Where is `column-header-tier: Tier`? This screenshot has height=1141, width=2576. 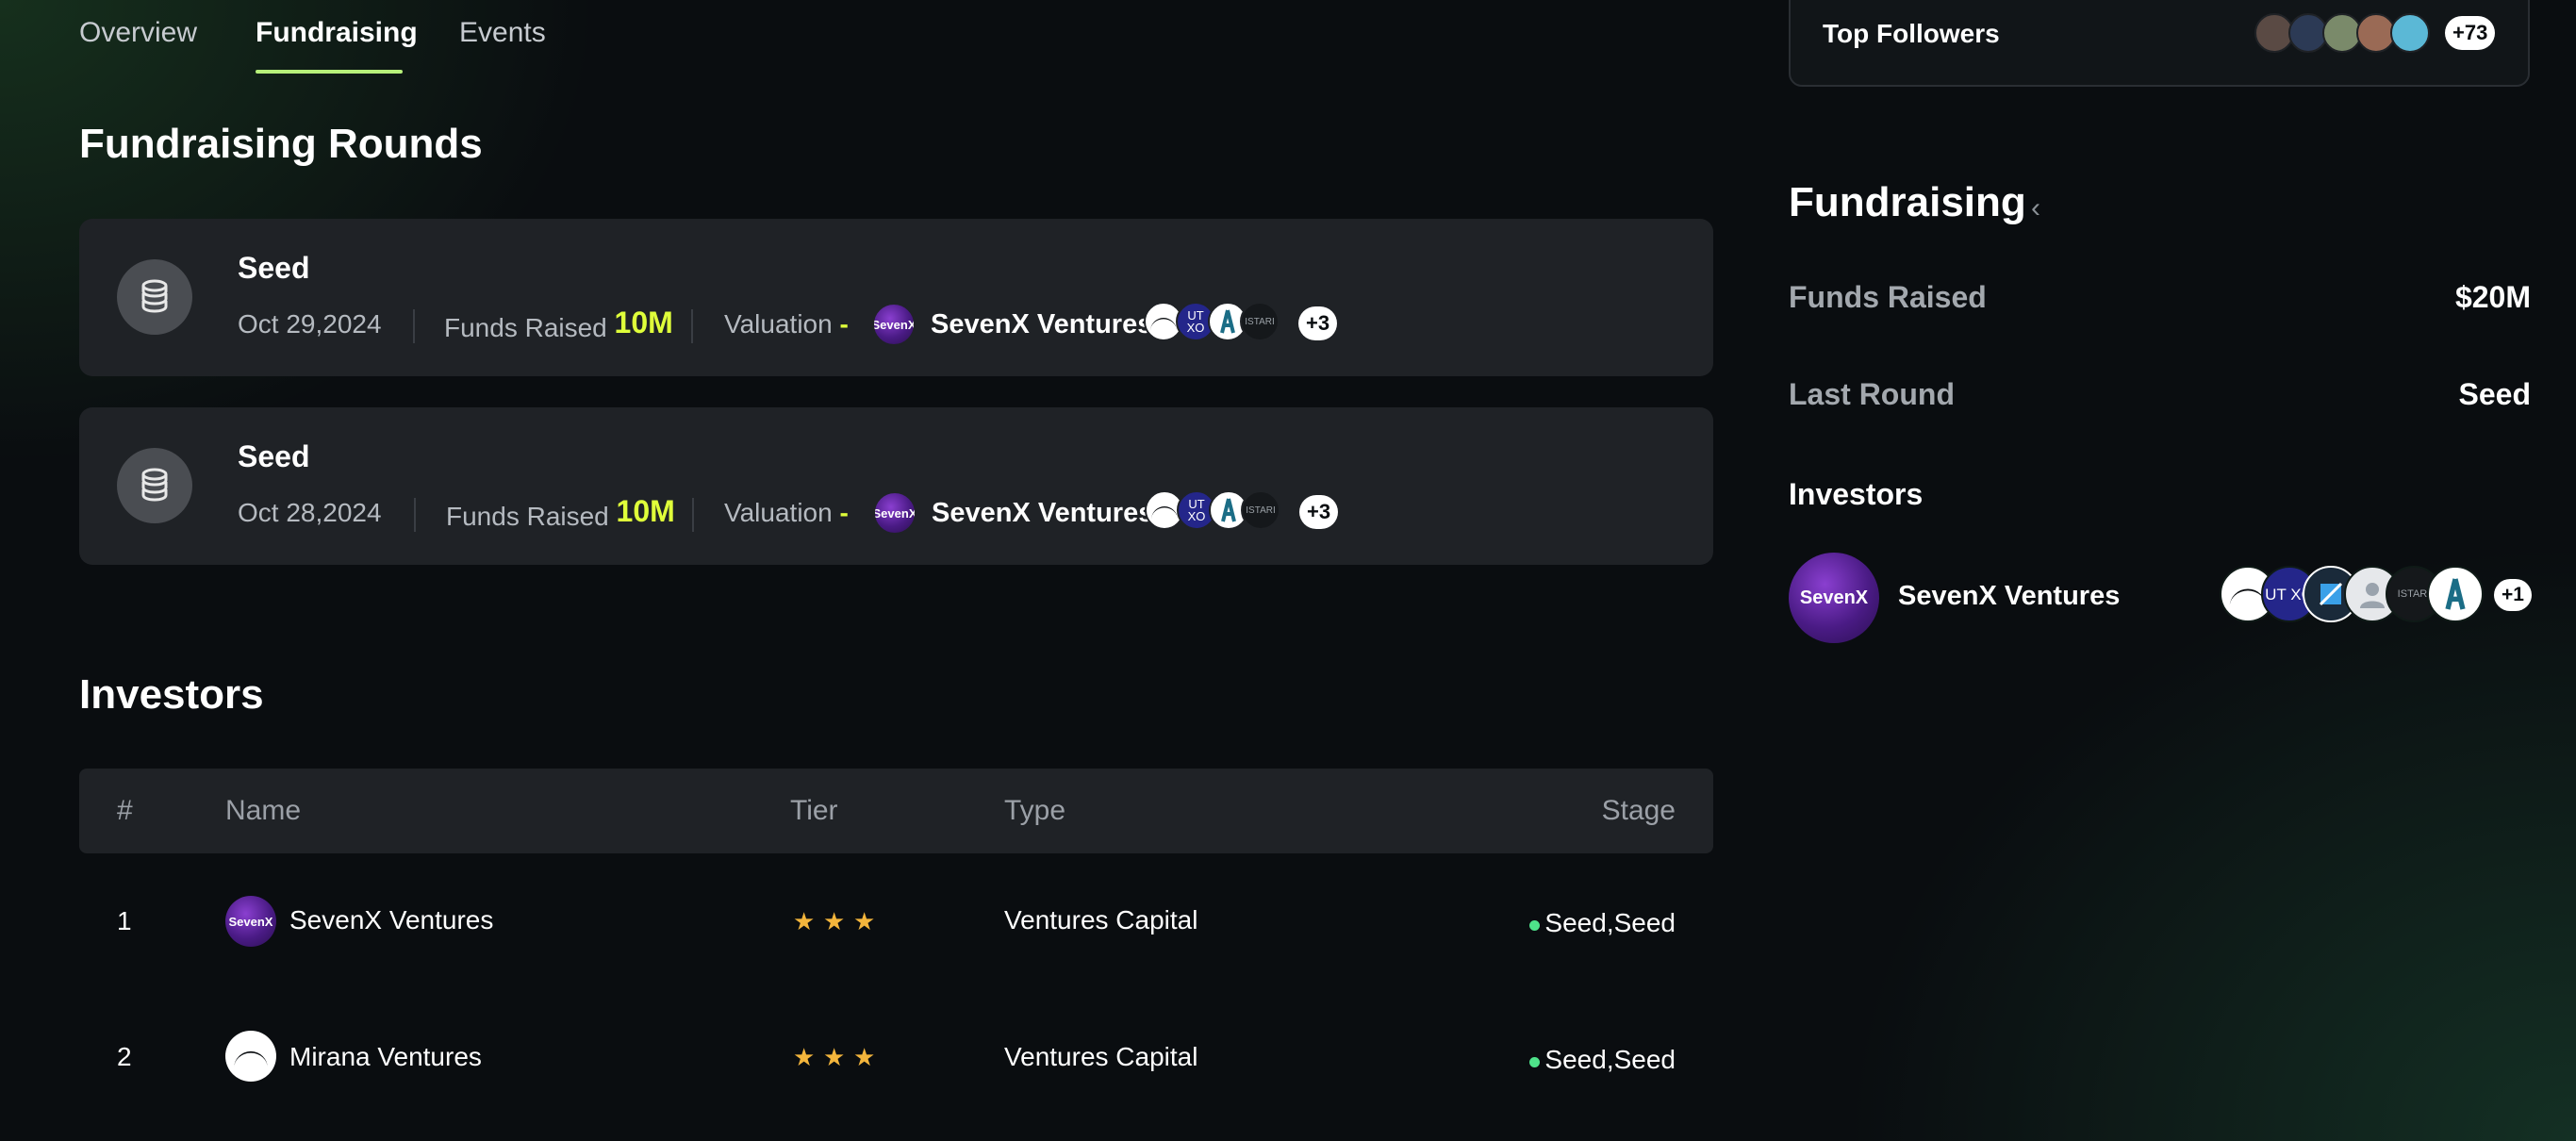
column-header-tier: Tier is located at coordinates (814, 811).